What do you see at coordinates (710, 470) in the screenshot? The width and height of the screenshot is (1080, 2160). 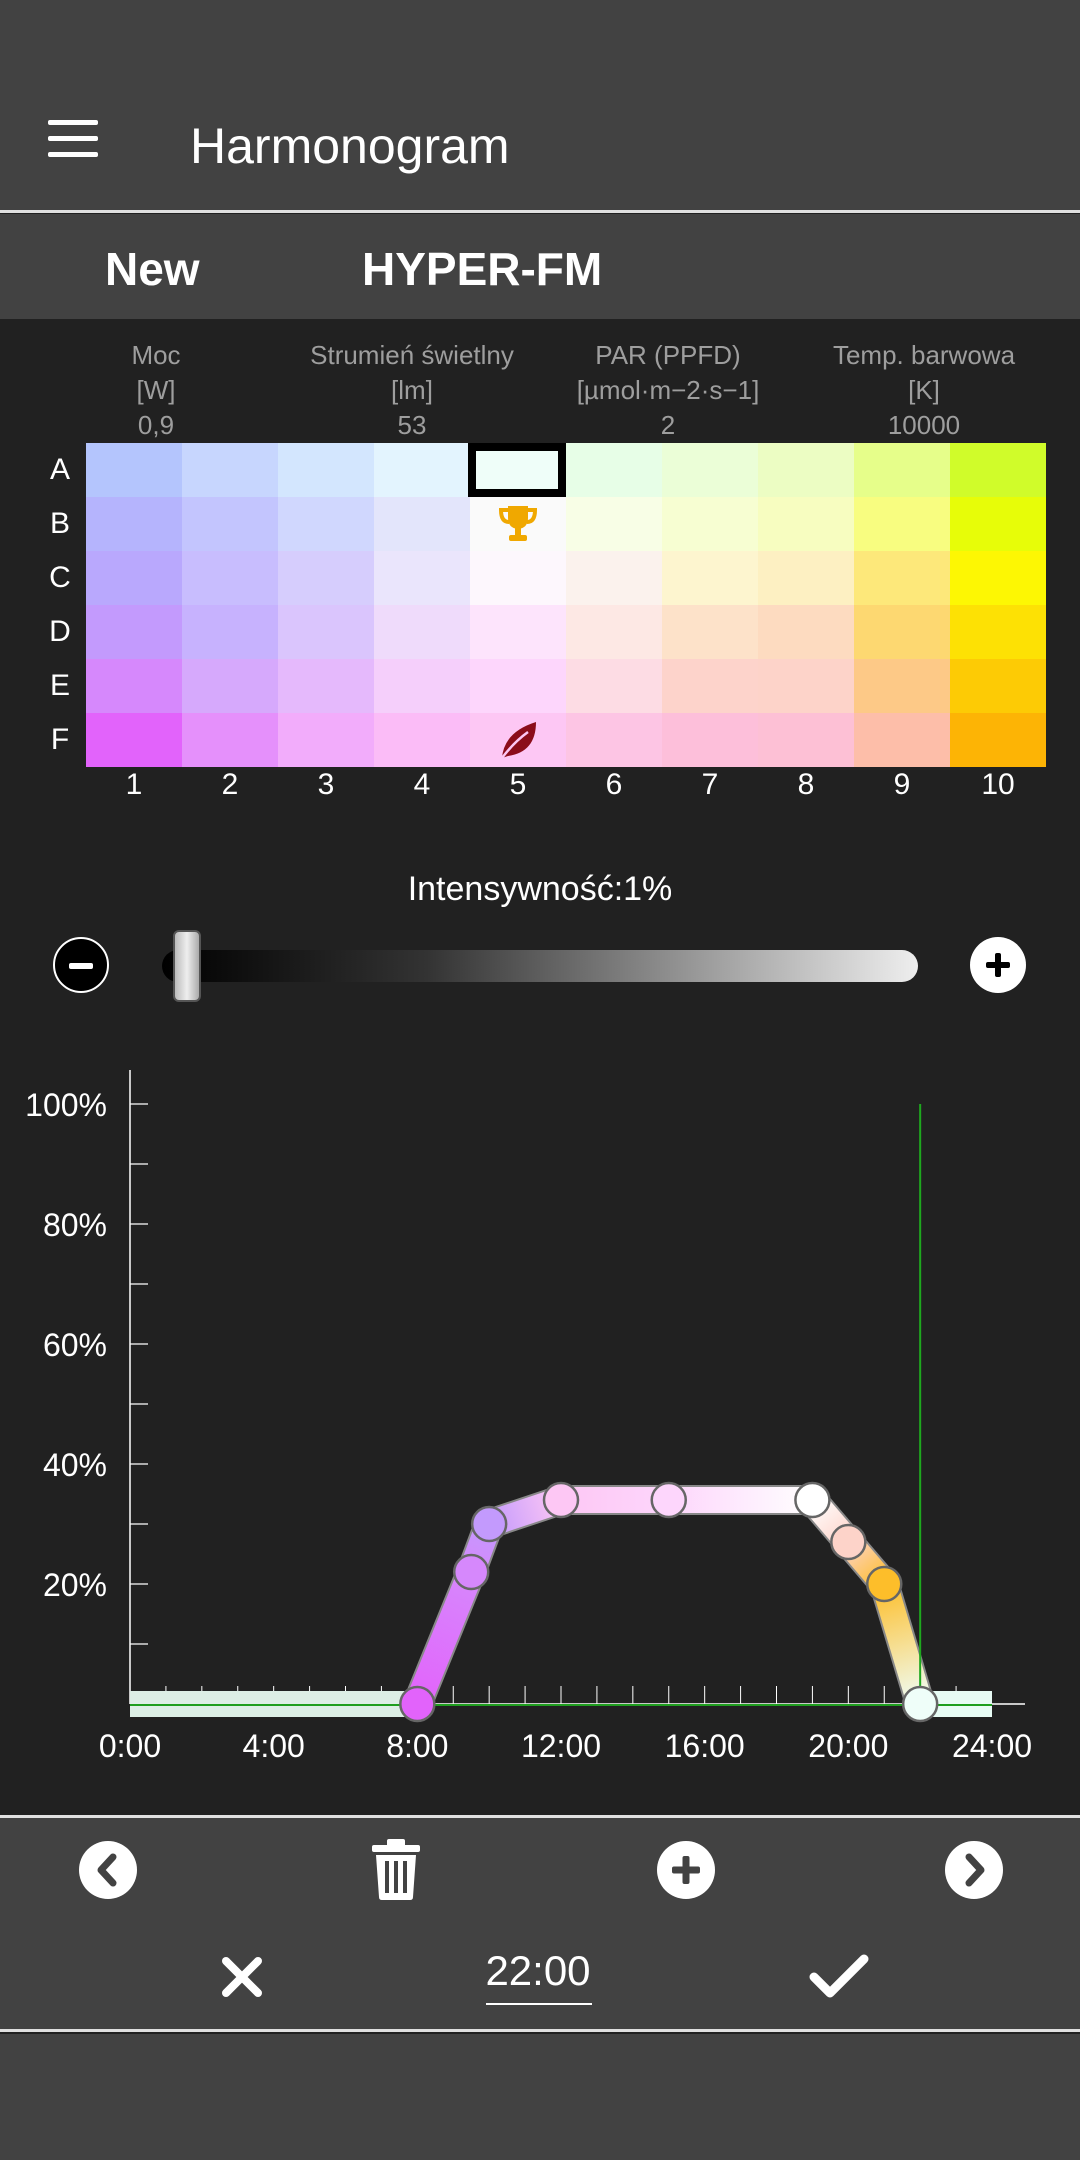 I see `grid-cell-a7` at bounding box center [710, 470].